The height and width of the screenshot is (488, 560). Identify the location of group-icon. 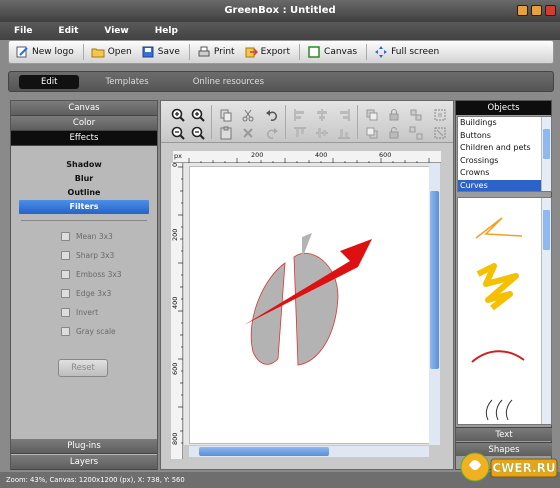
(416, 115).